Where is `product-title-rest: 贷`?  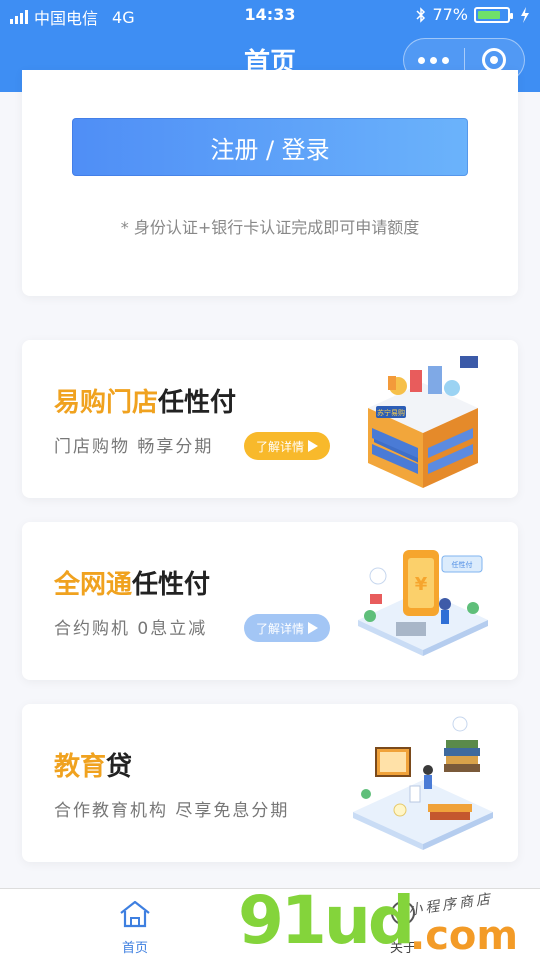 product-title-rest: 贷 is located at coordinates (119, 767).